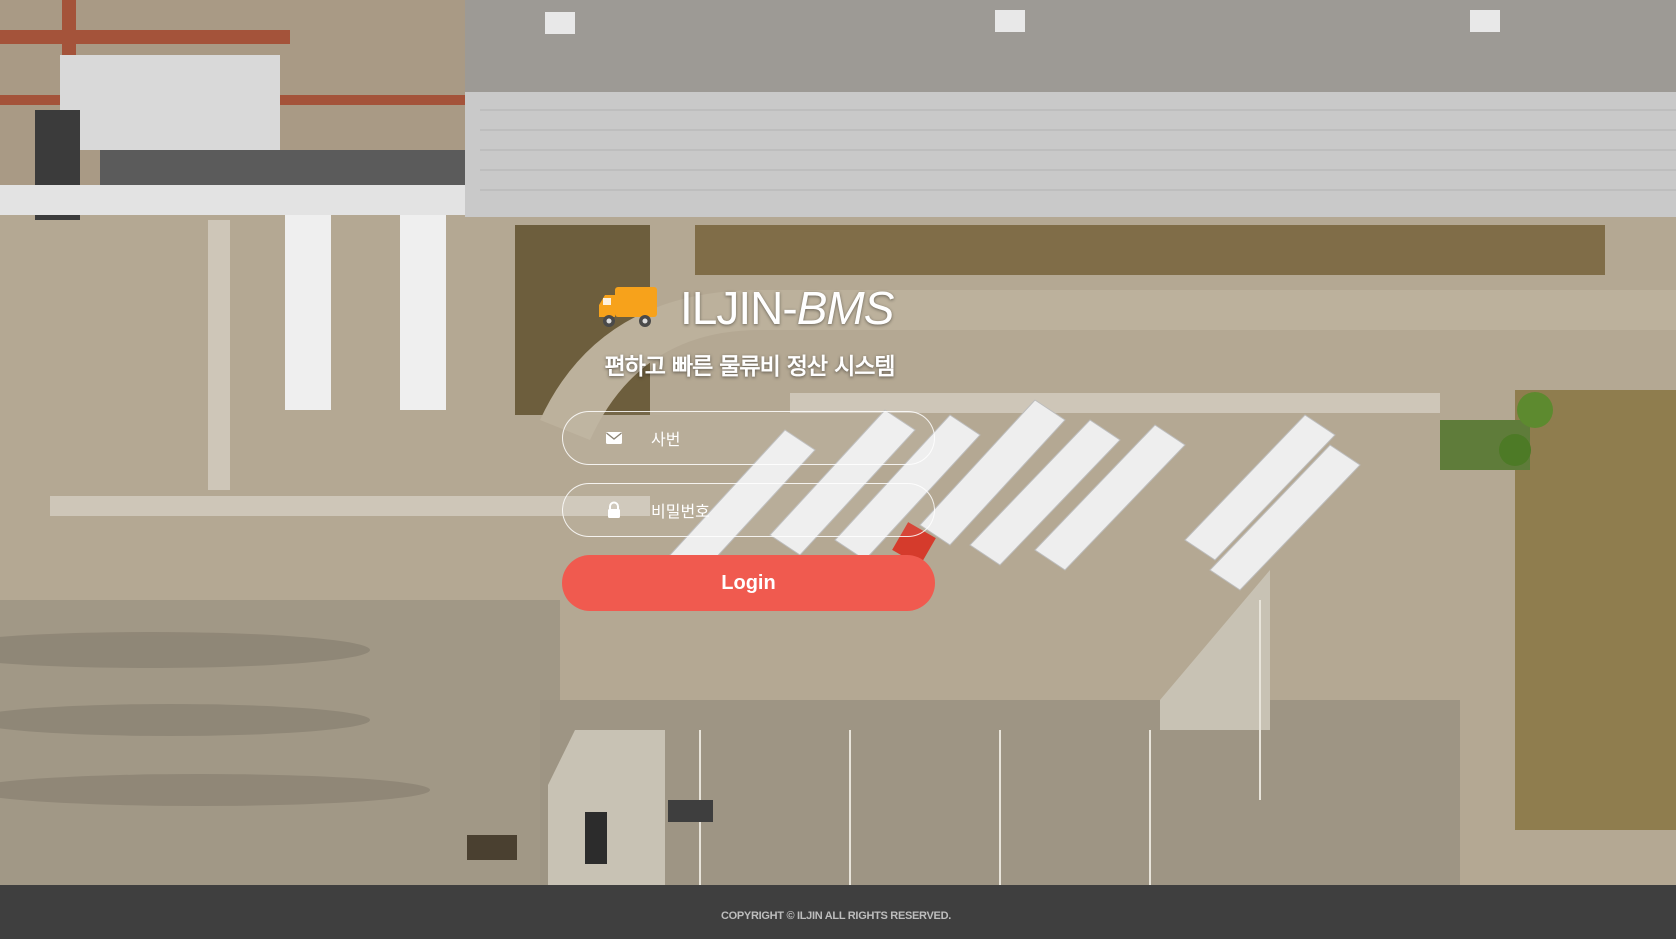 The height and width of the screenshot is (939, 1676). I want to click on footer: COPYRIGHT © ILJIN ALL RIGHTS RESERVED., so click(838, 912).